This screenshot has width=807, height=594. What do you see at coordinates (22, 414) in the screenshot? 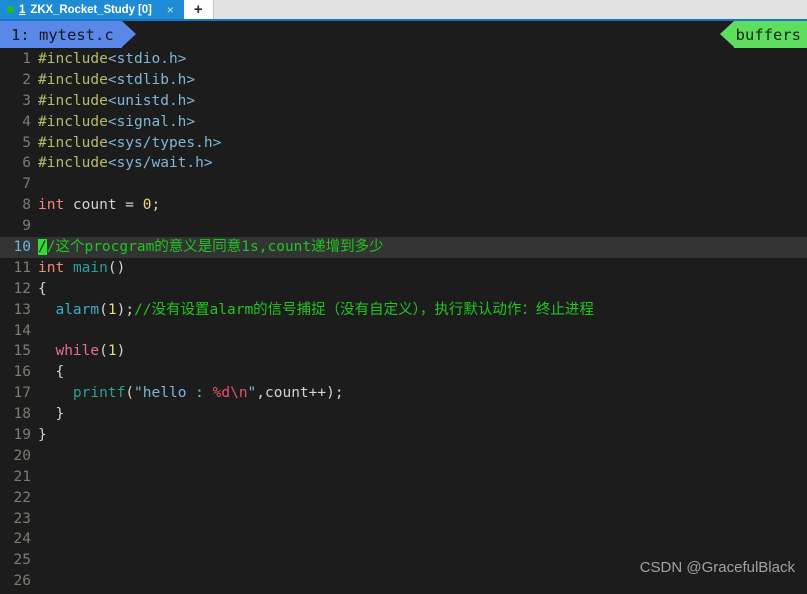
I see `line-number: 18` at bounding box center [22, 414].